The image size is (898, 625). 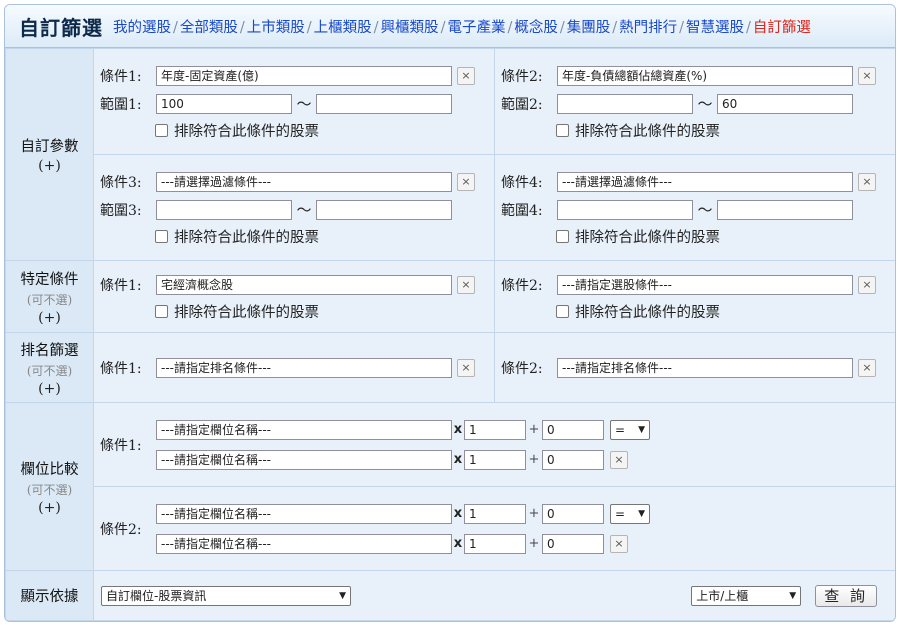 I want to click on ranking-condition-1: 條件1: ---請指定排名條件--- ×, so click(x=294, y=367).